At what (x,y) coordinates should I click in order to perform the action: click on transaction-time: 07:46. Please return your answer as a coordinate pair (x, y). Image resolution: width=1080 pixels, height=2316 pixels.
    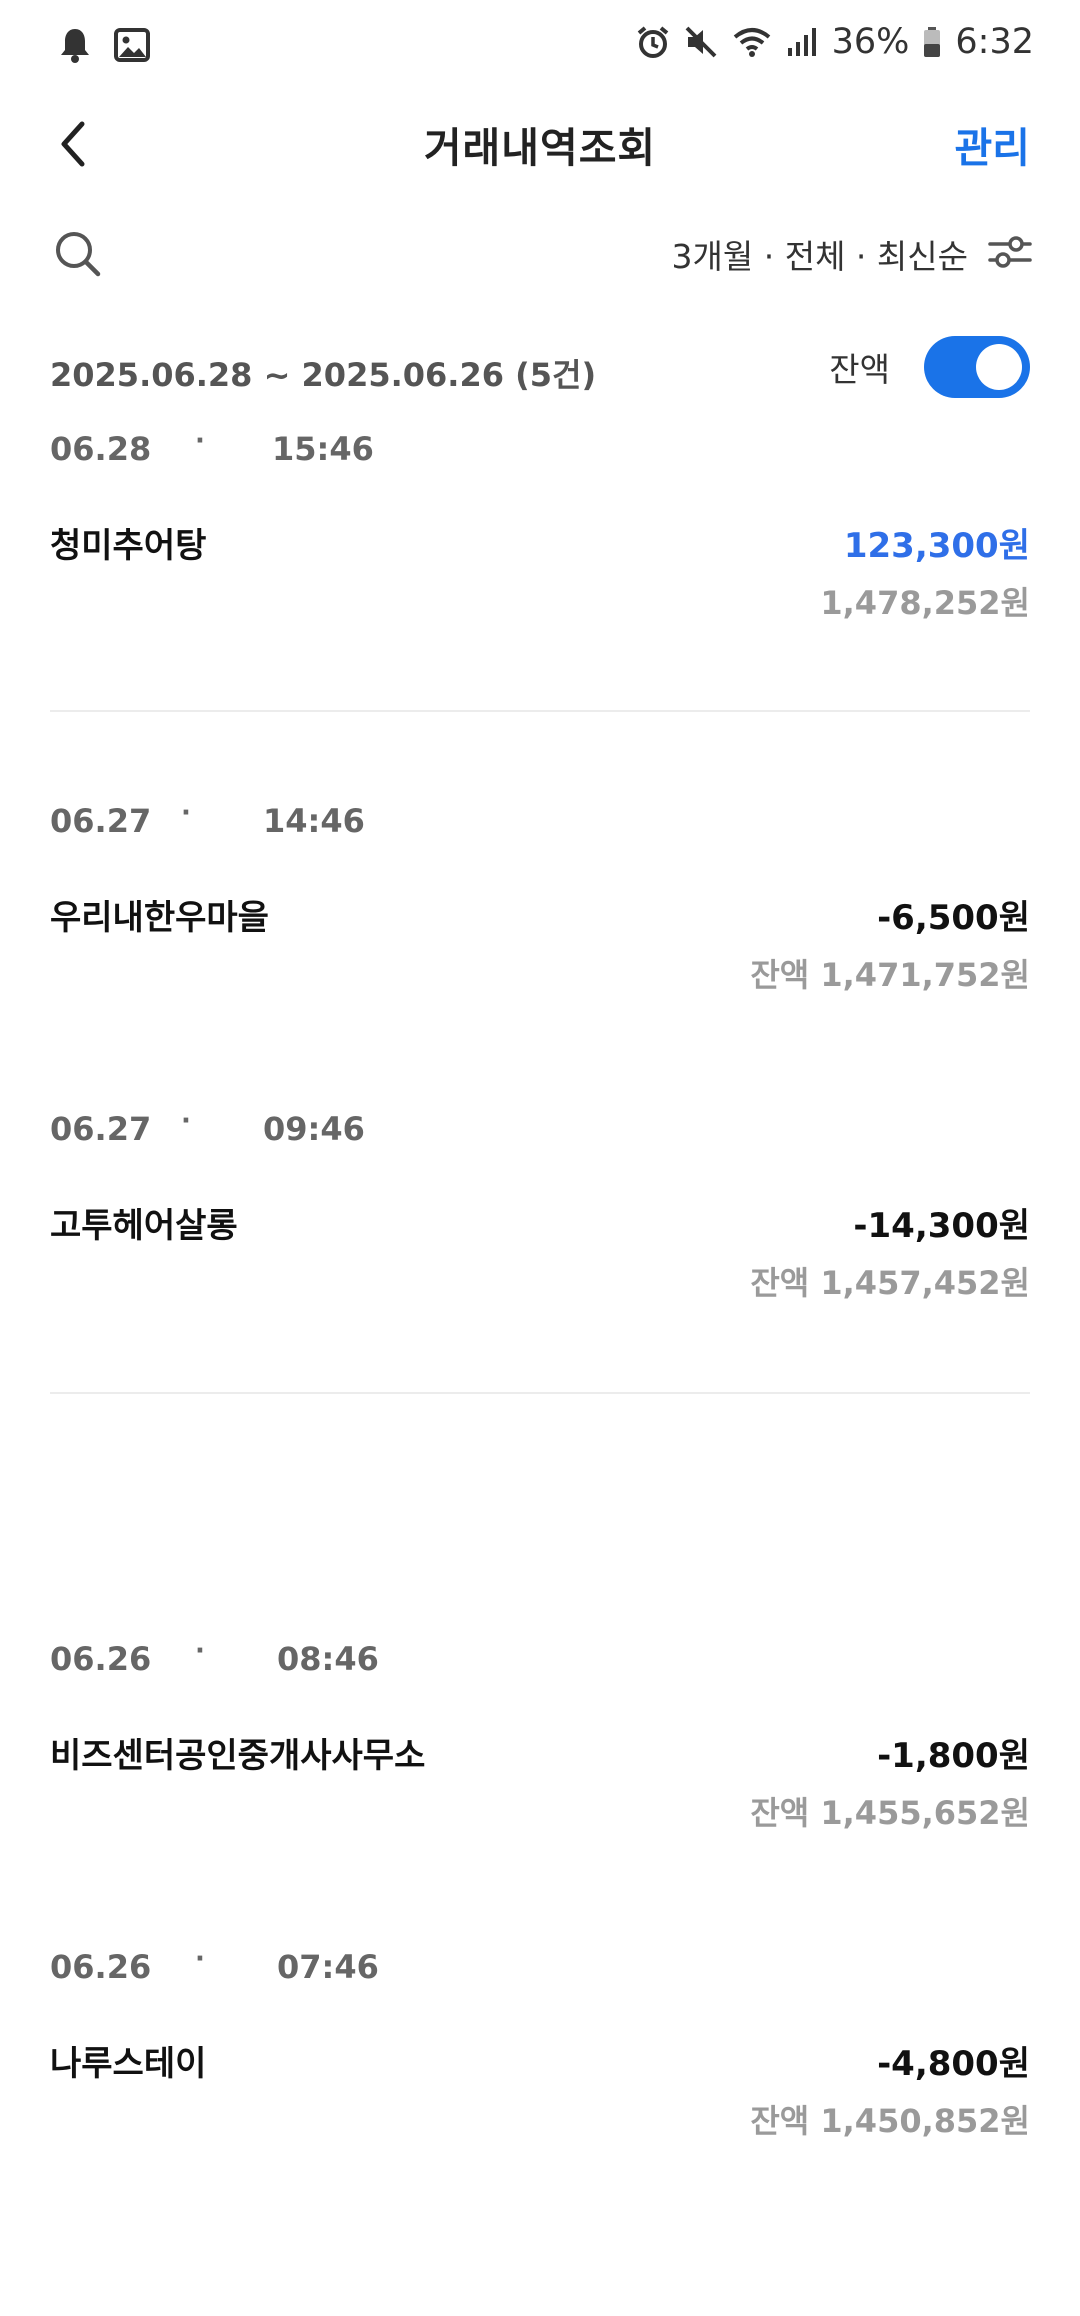
    Looking at the image, I should click on (328, 1967).